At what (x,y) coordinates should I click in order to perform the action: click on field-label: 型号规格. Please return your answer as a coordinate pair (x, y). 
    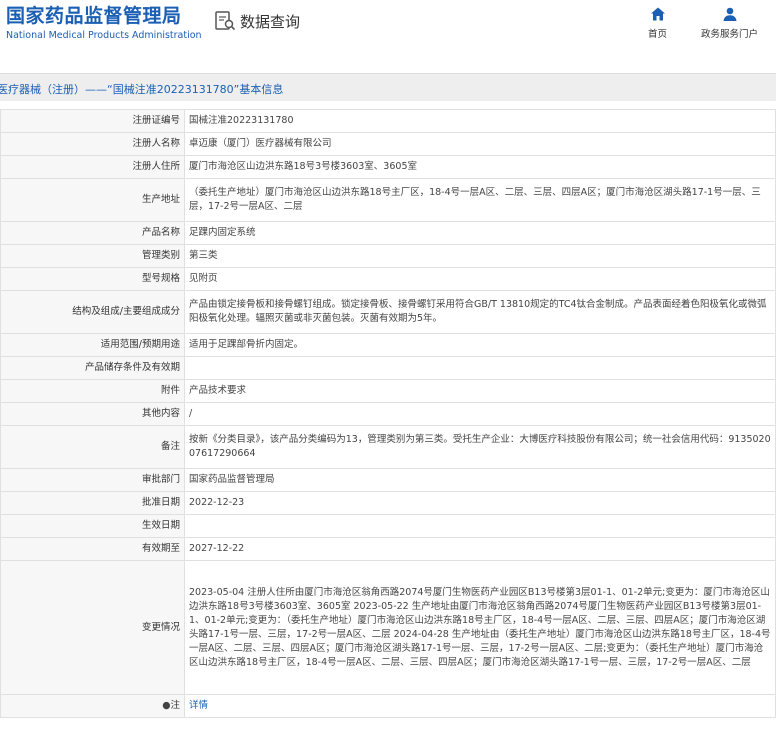
    Looking at the image, I should click on (92, 279).